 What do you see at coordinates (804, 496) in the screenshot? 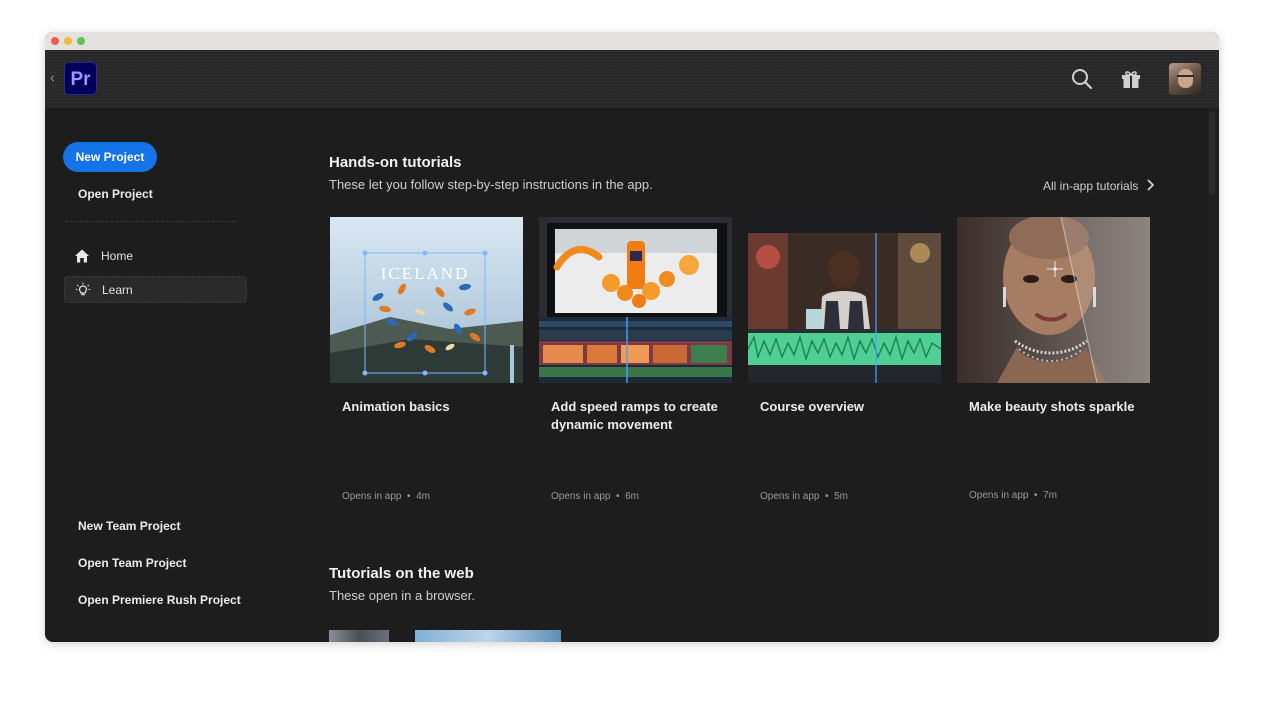
I see `card-meta: Opens in app • 5m` at bounding box center [804, 496].